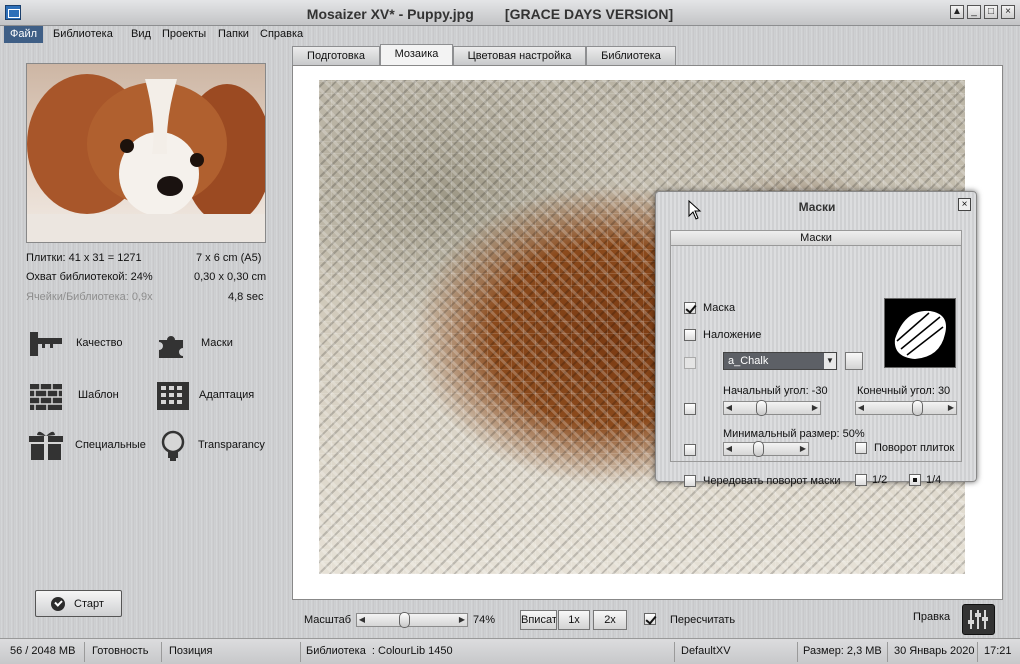 The width and height of the screenshot is (1020, 664). What do you see at coordinates (998, 651) in the screenshot?
I see `time-status: 17:21` at bounding box center [998, 651].